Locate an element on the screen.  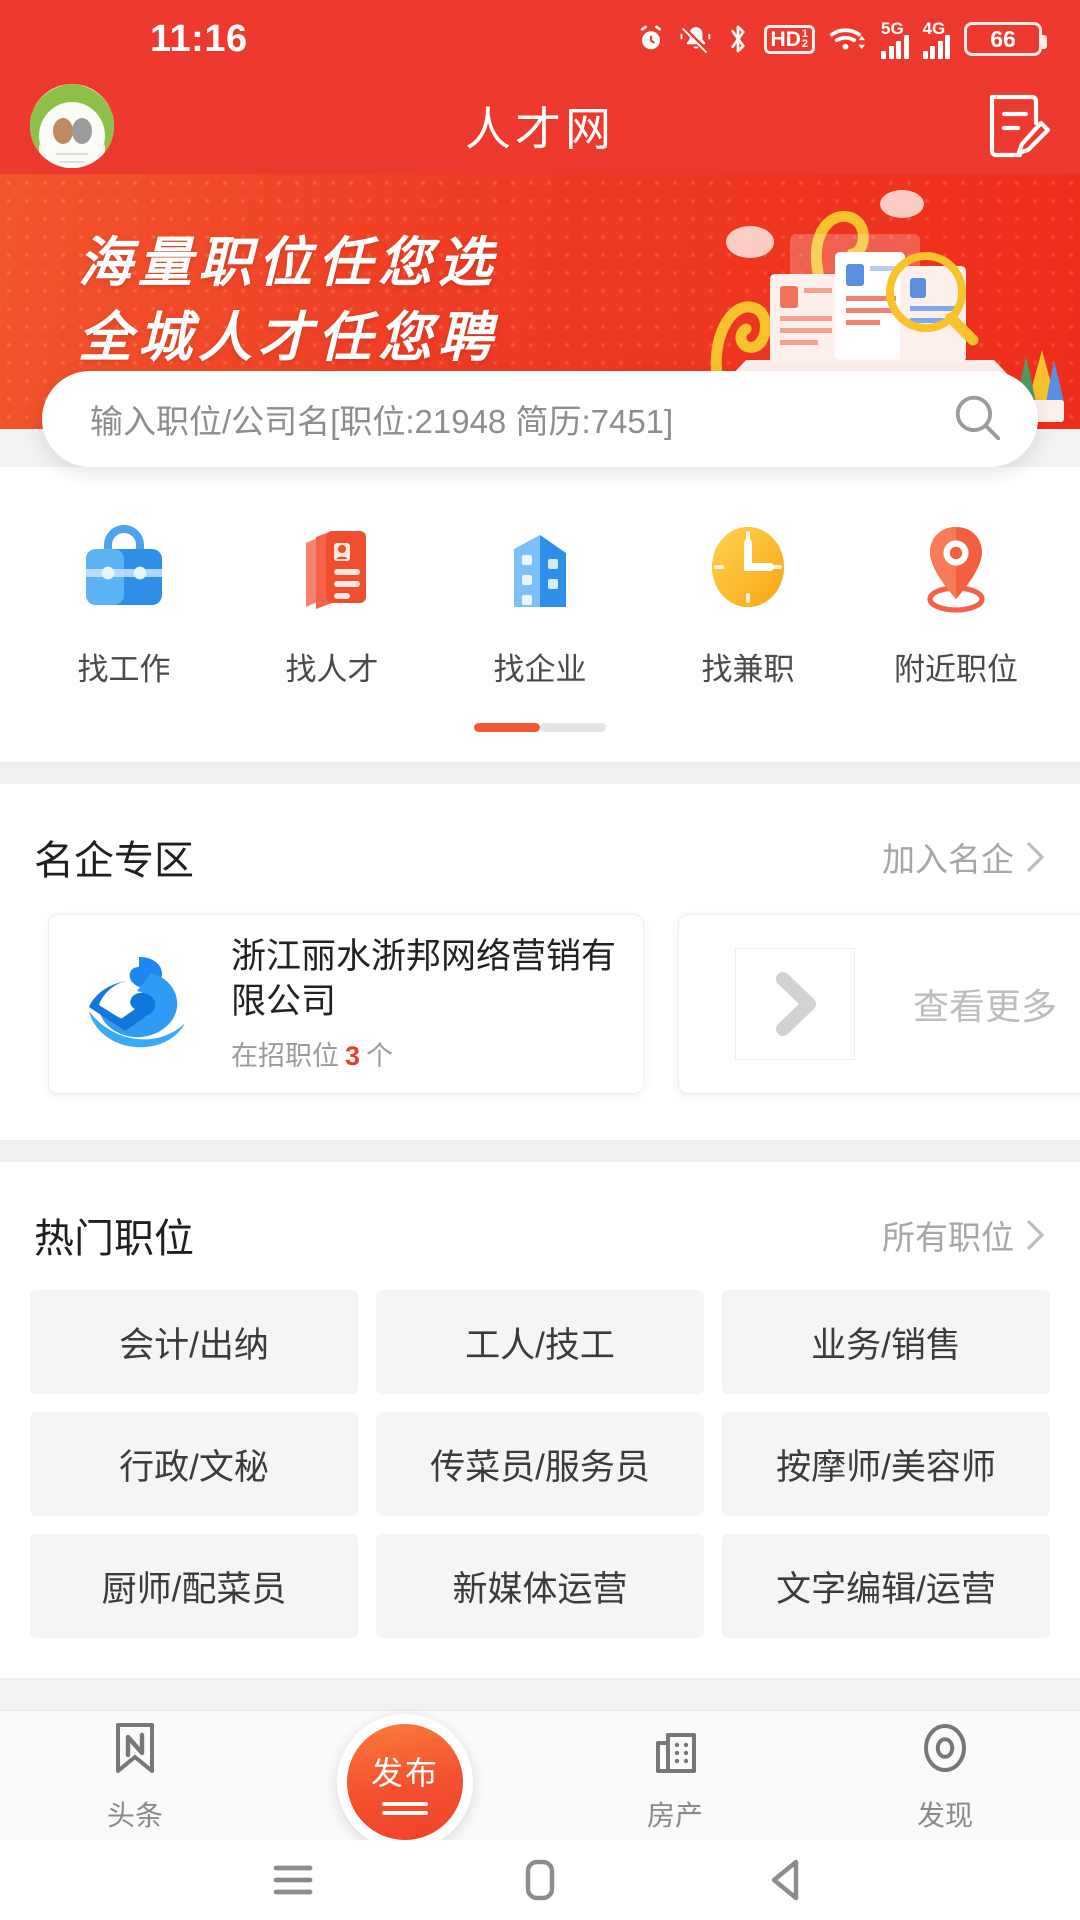
quick-entry-label: 找人才 is located at coordinates (332, 669).